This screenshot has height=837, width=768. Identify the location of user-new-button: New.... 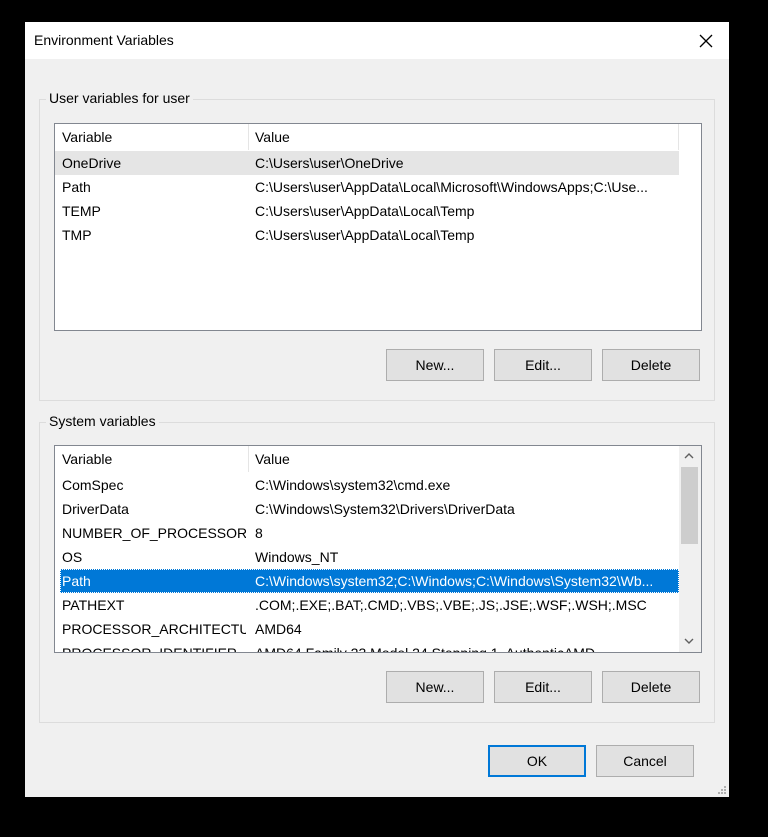
(435, 365).